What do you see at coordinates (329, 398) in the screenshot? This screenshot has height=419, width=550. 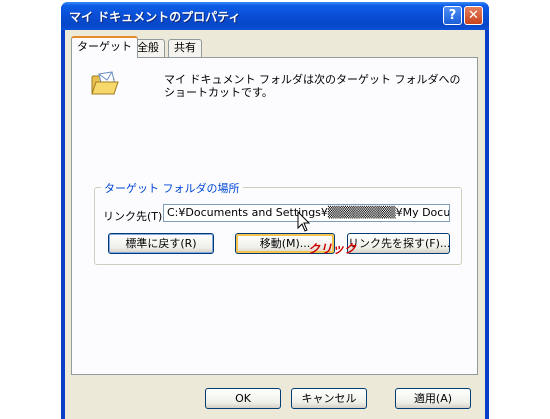 I see `cancel-button: キャンセル` at bounding box center [329, 398].